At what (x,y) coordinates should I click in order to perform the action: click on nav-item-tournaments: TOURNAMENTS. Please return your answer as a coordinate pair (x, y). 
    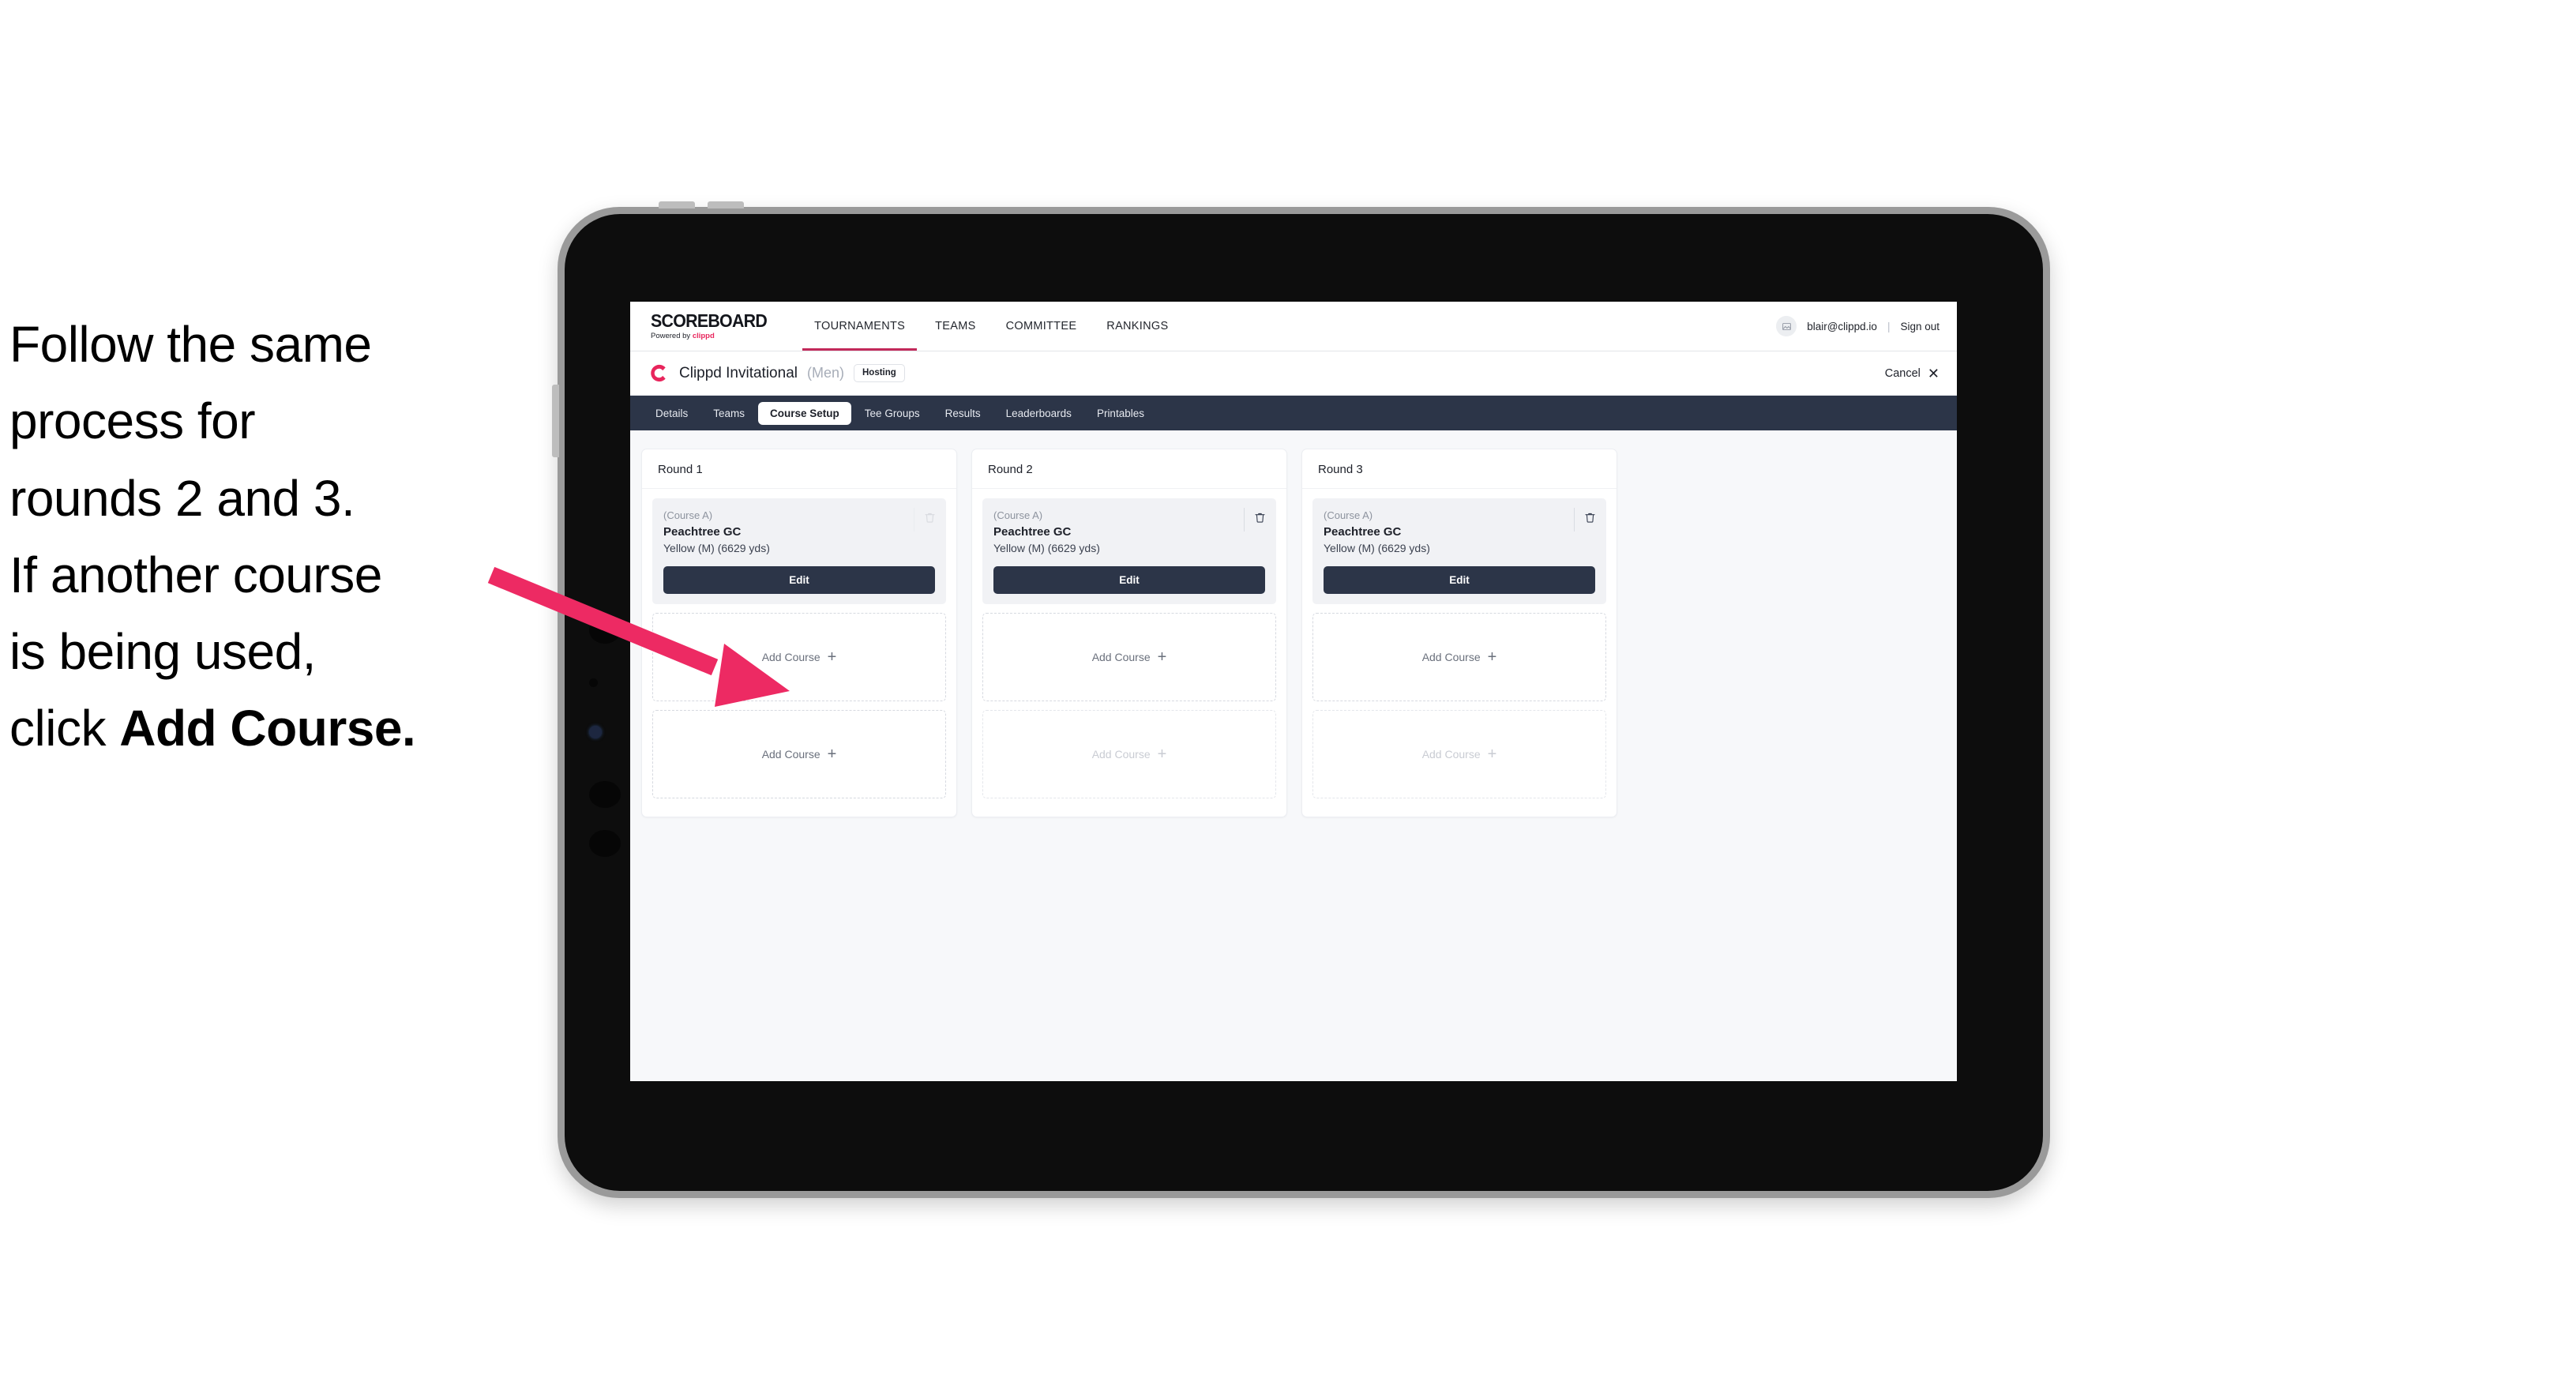
    Looking at the image, I should click on (859, 326).